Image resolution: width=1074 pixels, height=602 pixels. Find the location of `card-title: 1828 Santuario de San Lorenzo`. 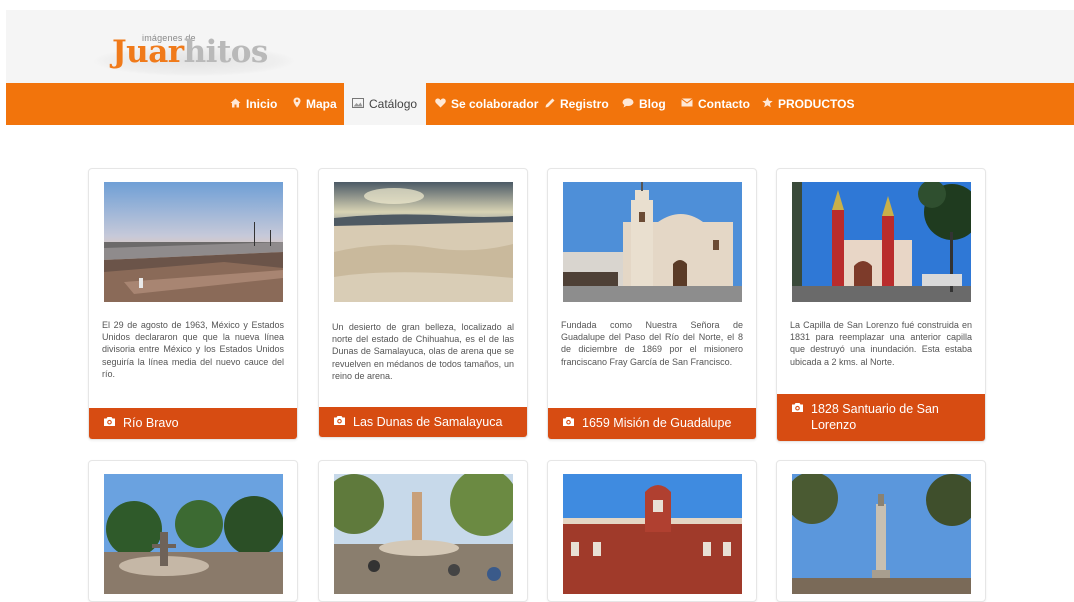

card-title: 1828 Santuario de San Lorenzo is located at coordinates (875, 417).